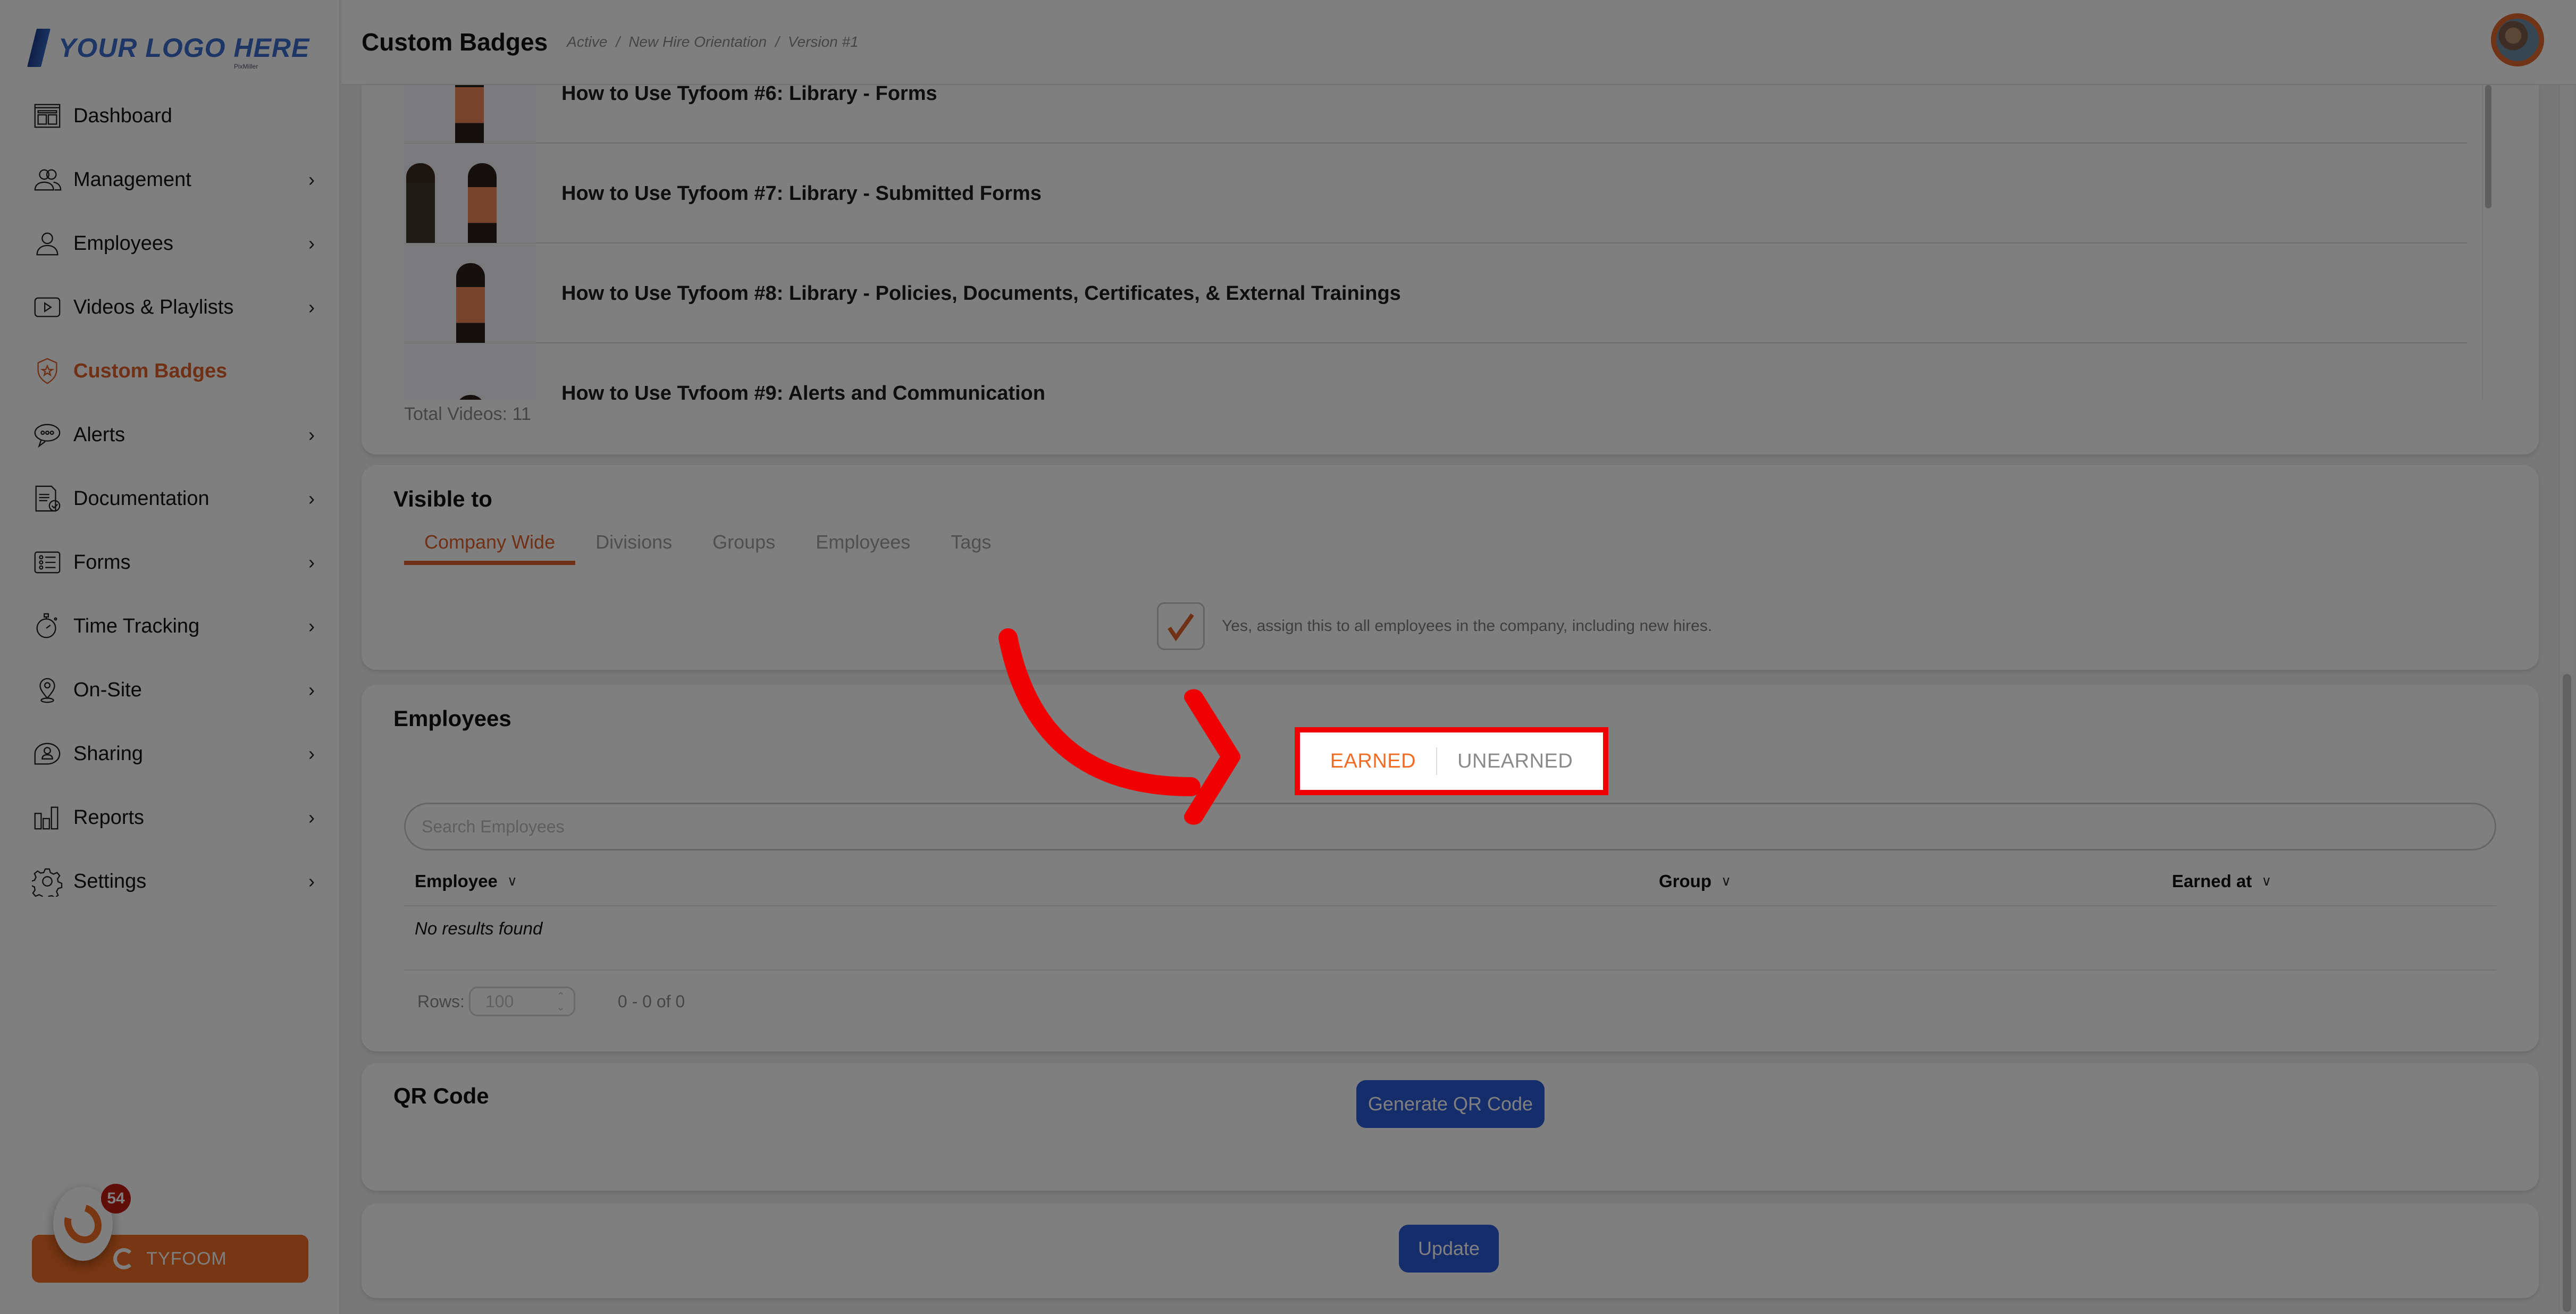 The width and height of the screenshot is (2576, 1314). What do you see at coordinates (102, 562) in the screenshot?
I see `sidebar-item-label: Forms` at bounding box center [102, 562].